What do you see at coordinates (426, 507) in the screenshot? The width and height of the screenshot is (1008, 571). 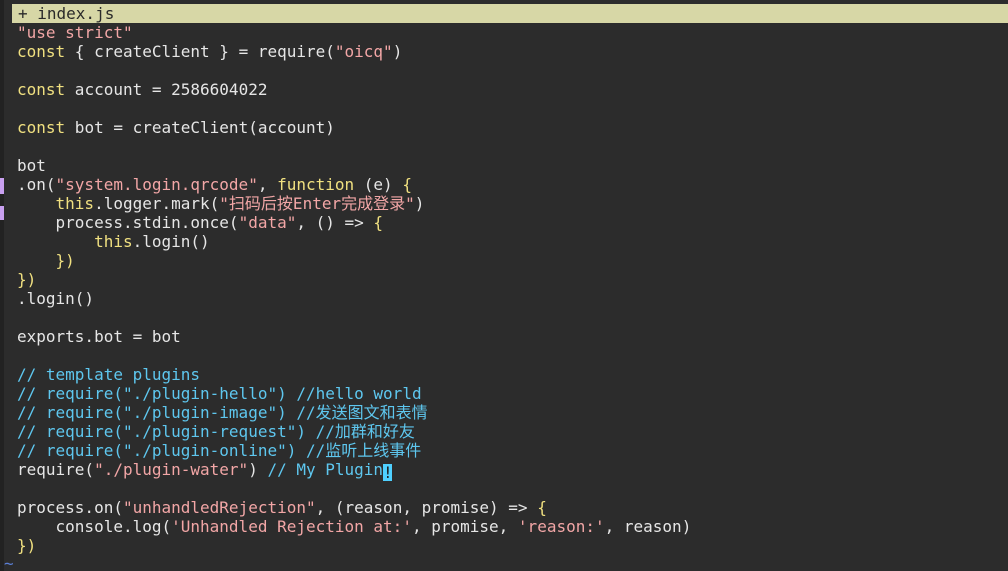 I see `code-token: , (reason, promise) =>` at bounding box center [426, 507].